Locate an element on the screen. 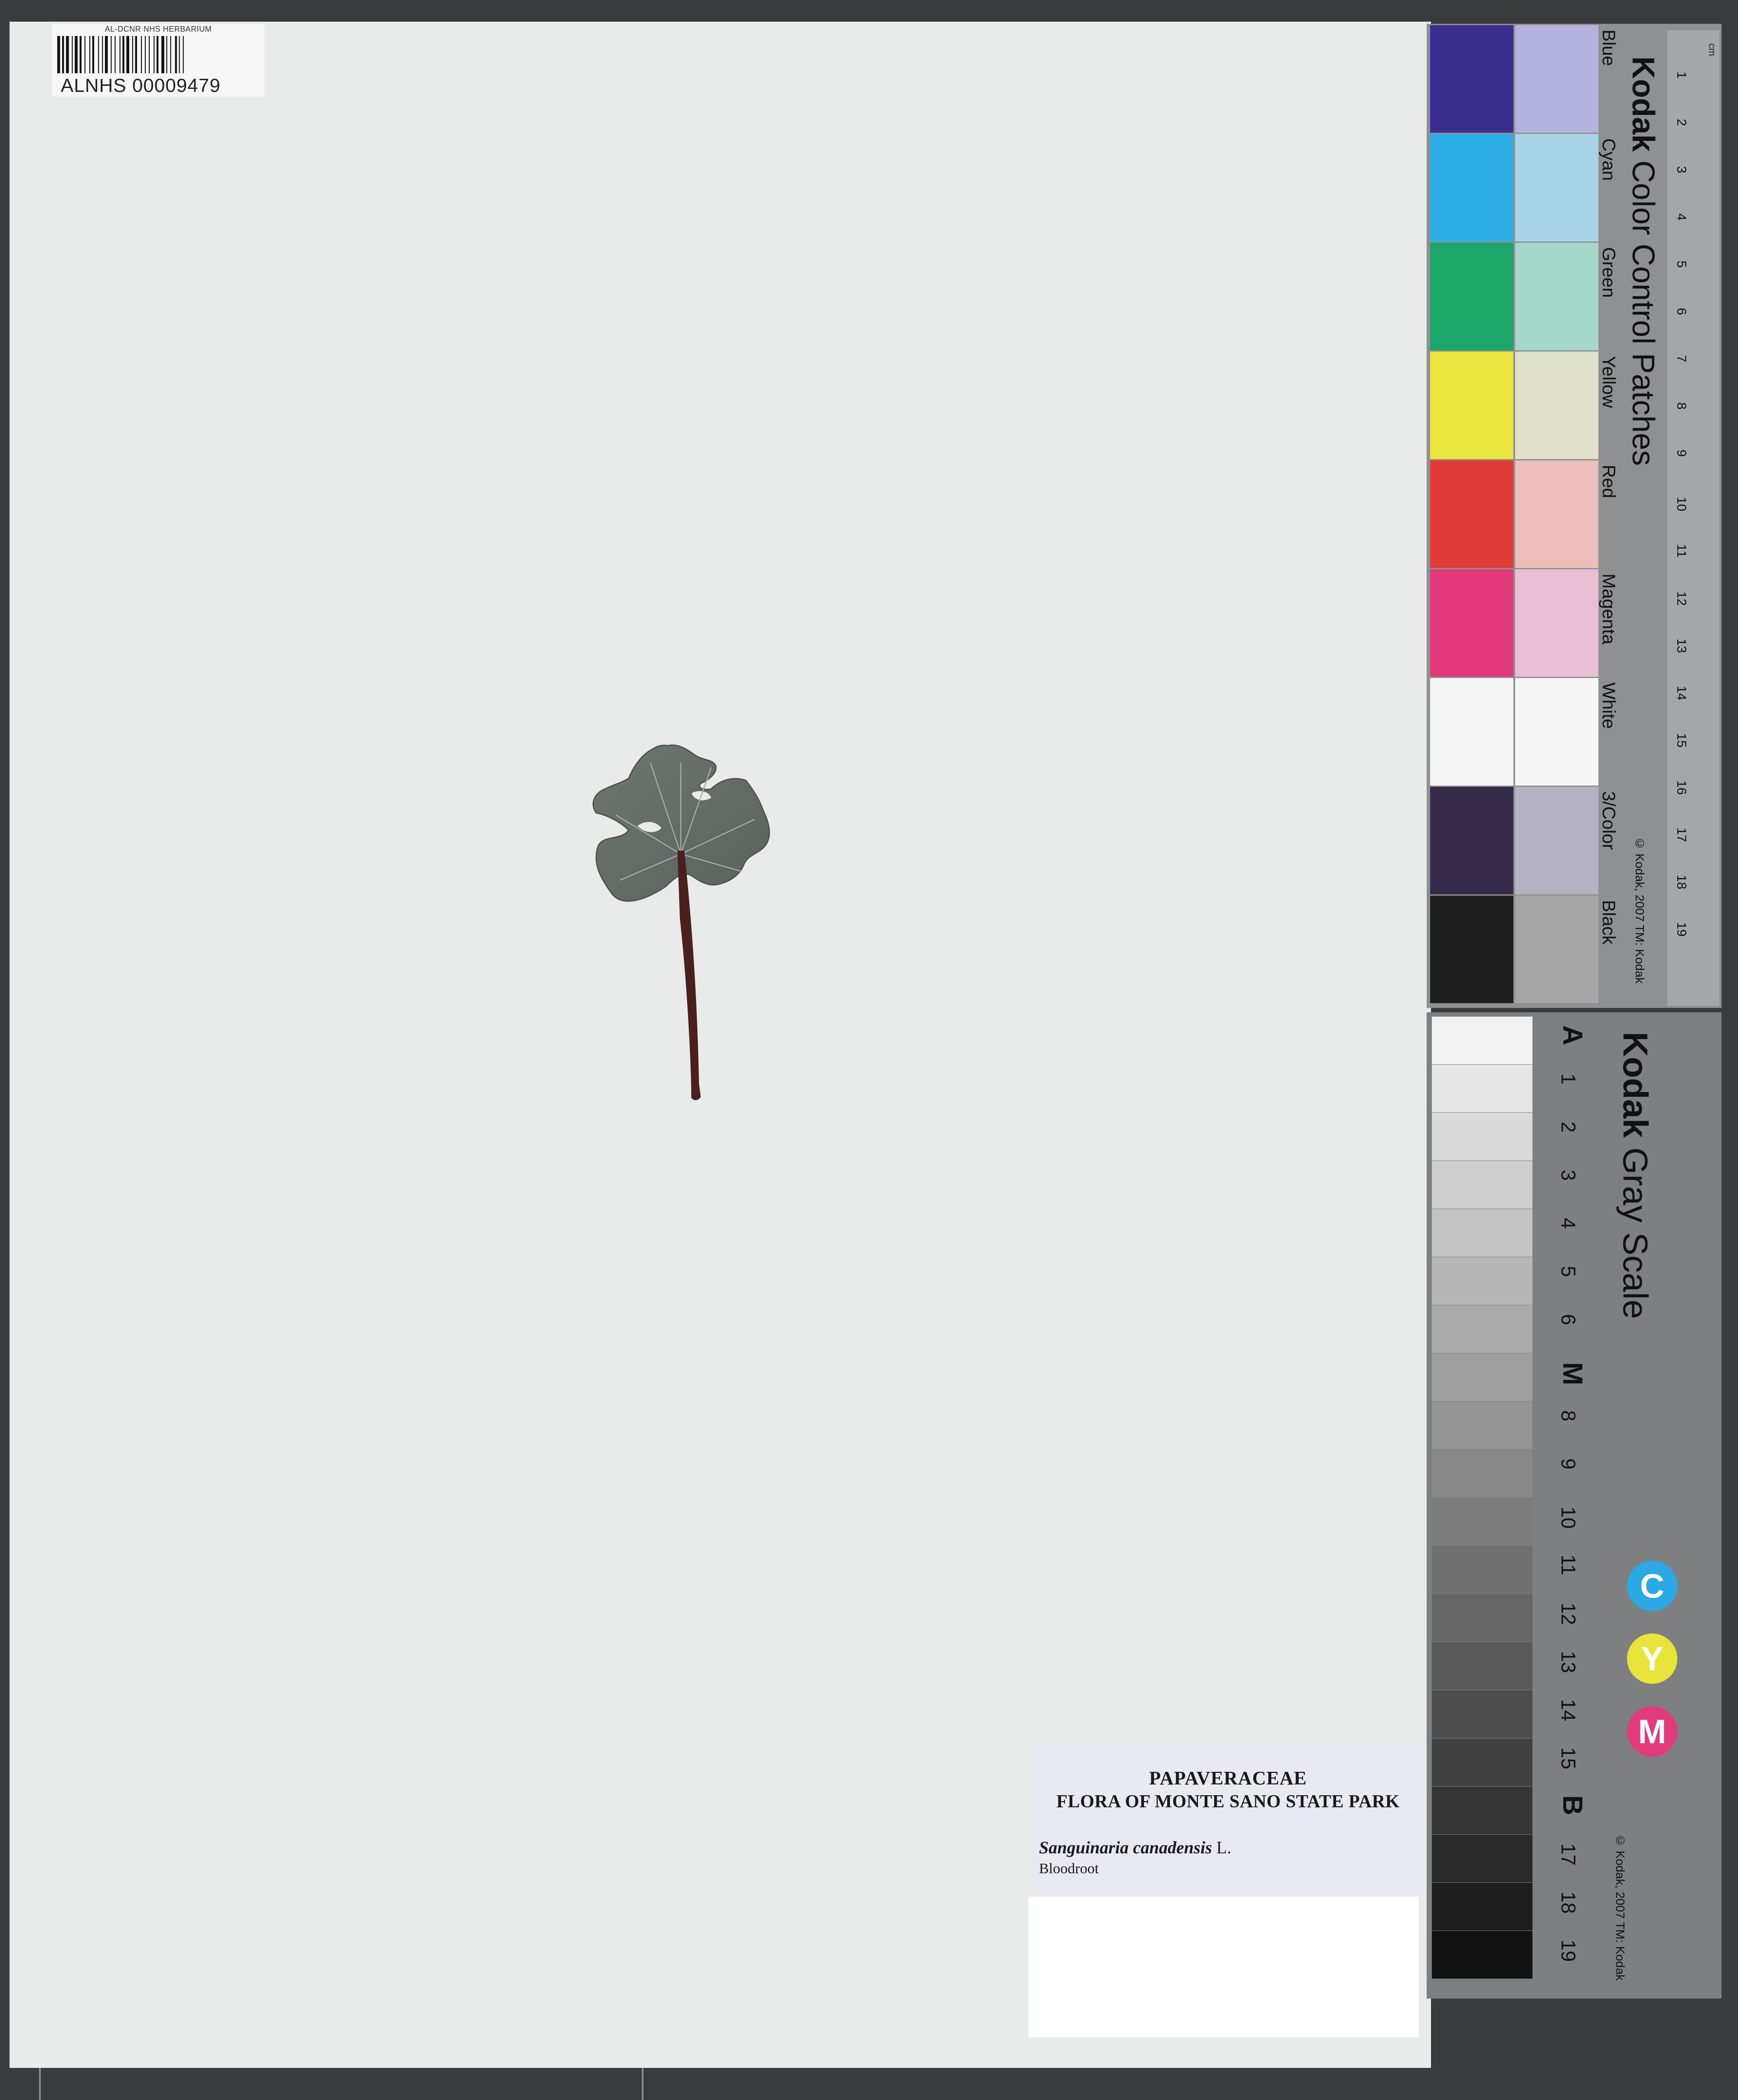 This screenshot has height=2100, width=1738. ruler-number: 19 is located at coordinates (1682, 929).